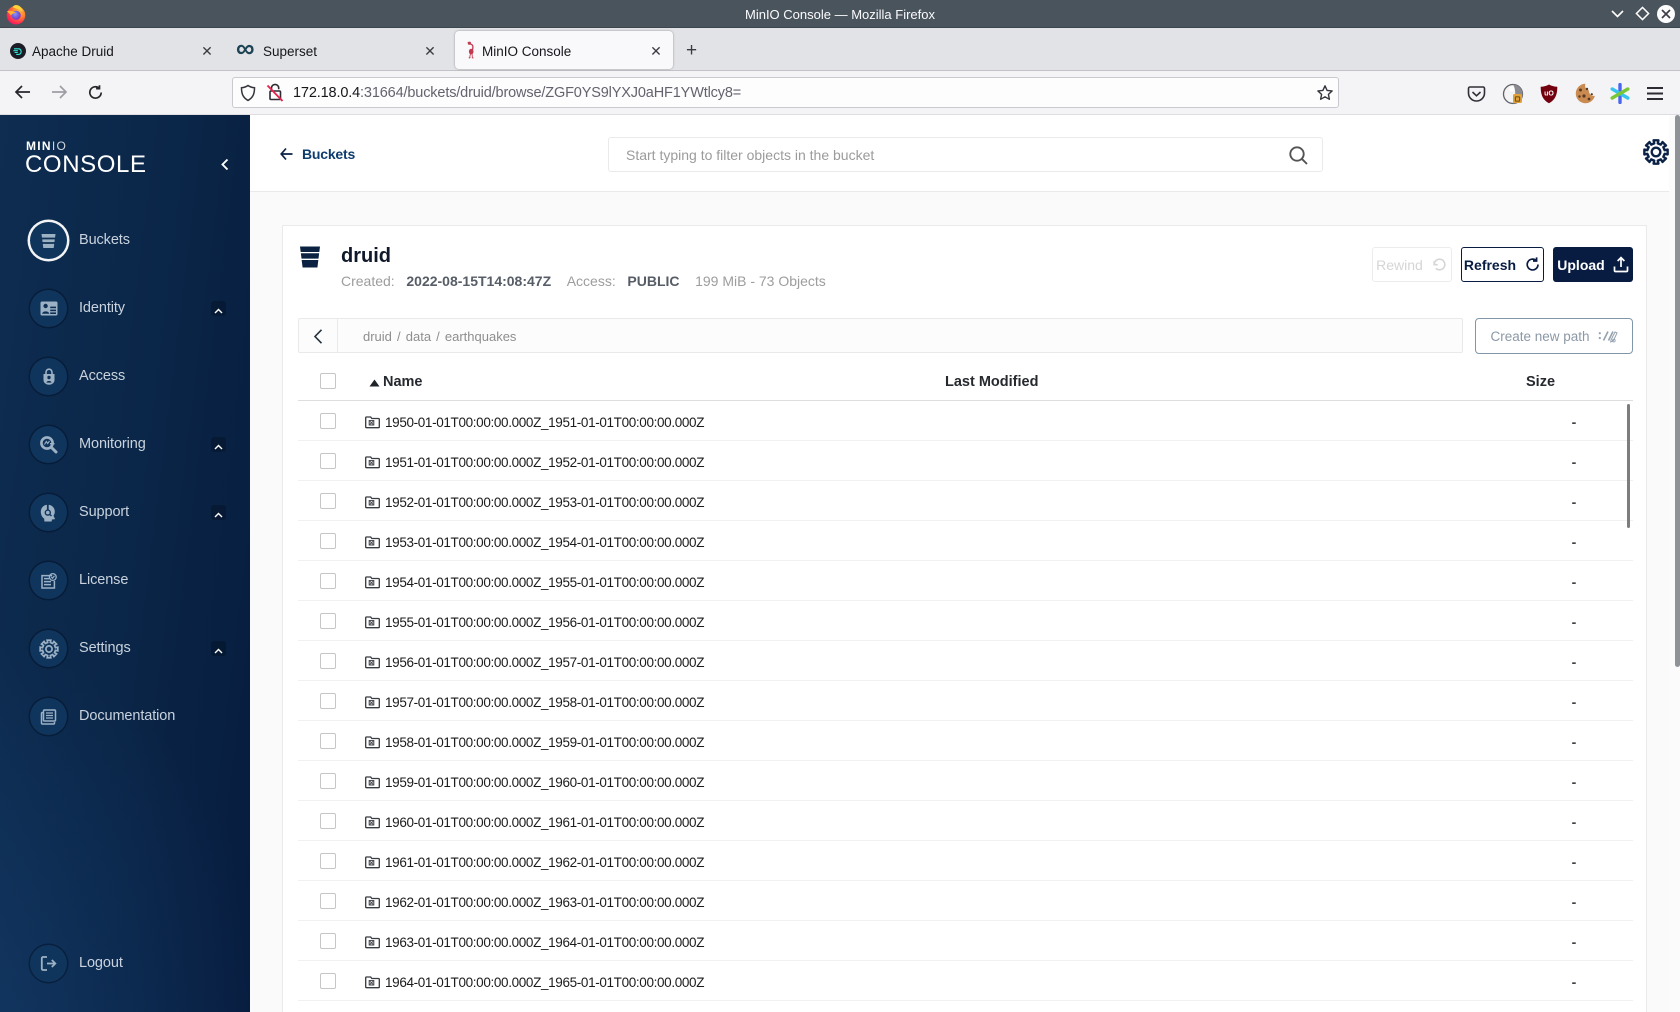 Image resolution: width=1680 pixels, height=1012 pixels. Describe the element at coordinates (1549, 94) in the screenshot. I see `svg-text: uO` at that location.